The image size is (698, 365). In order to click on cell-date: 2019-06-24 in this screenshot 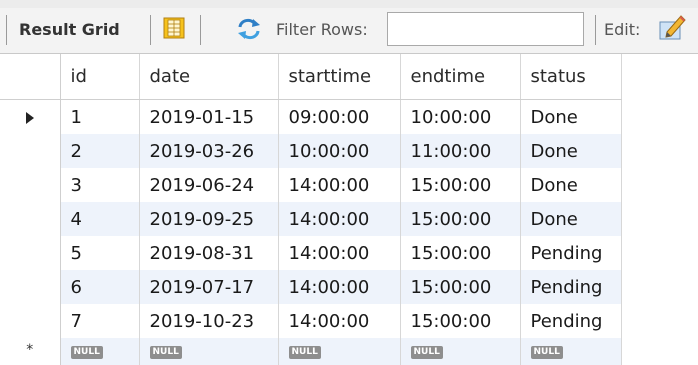, I will do `click(209, 185)`.